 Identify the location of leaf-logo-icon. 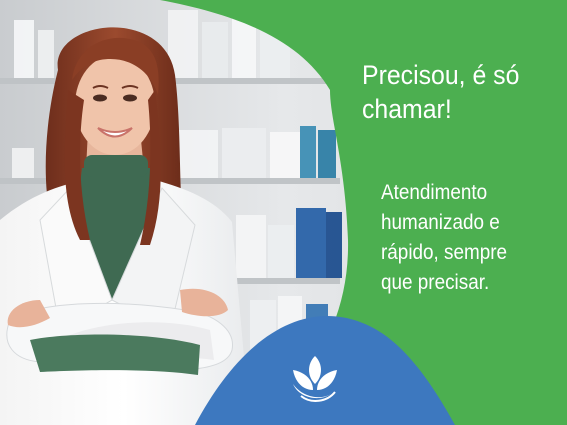
(315, 379).